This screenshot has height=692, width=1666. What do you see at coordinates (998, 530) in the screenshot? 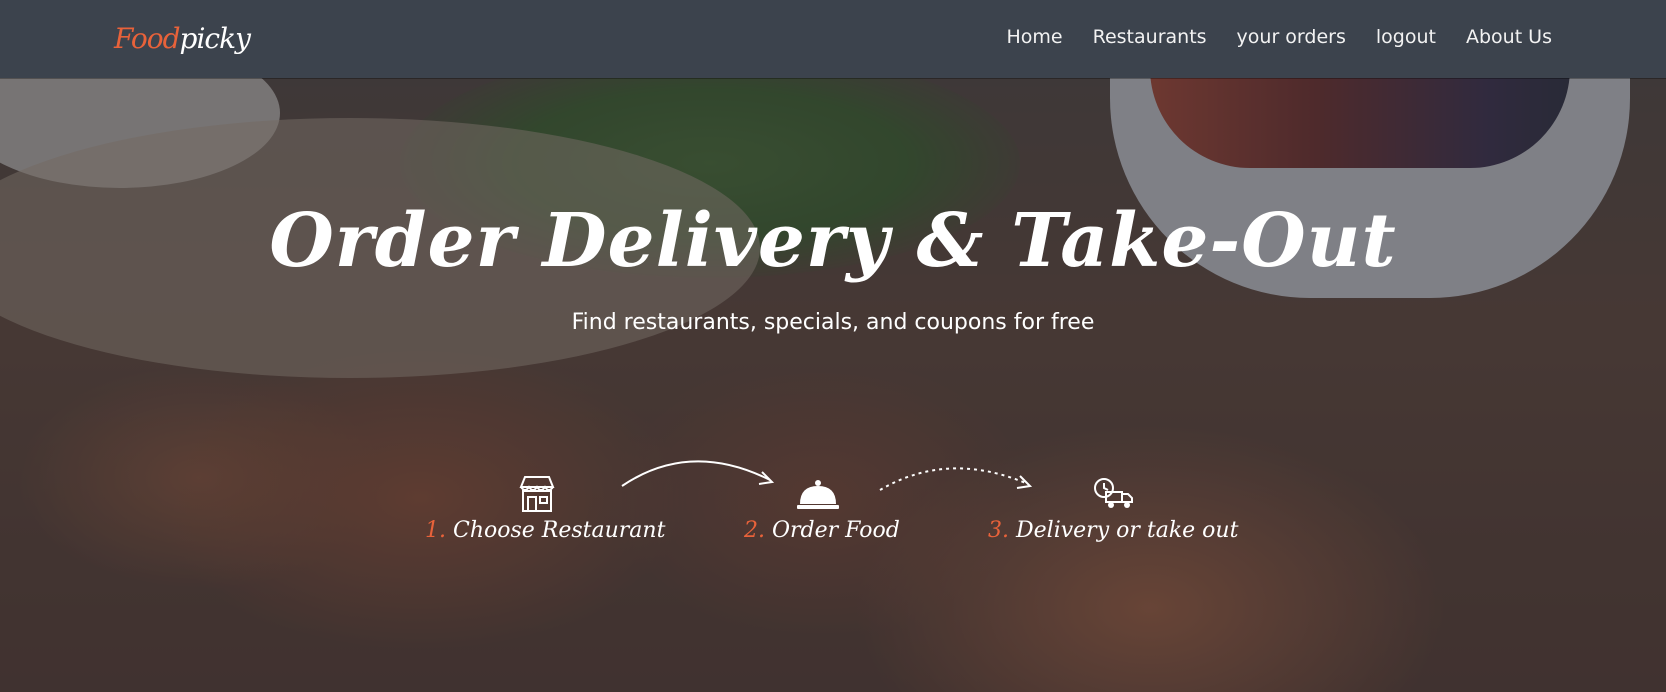
I see `step-3-number: 3.` at bounding box center [998, 530].